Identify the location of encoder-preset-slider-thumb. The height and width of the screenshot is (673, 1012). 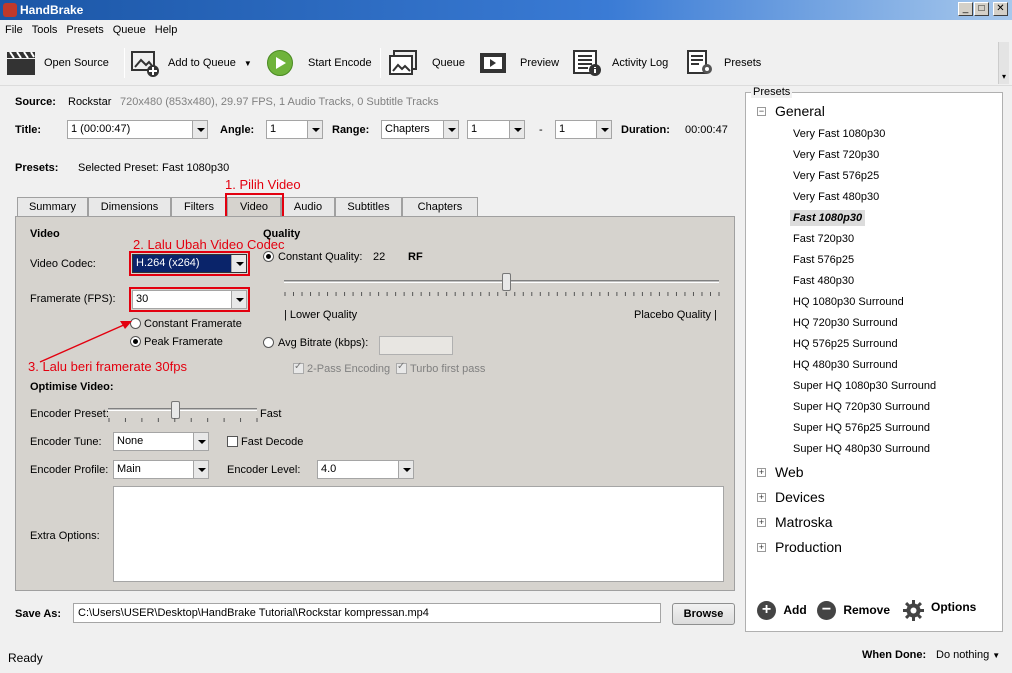
(176, 410).